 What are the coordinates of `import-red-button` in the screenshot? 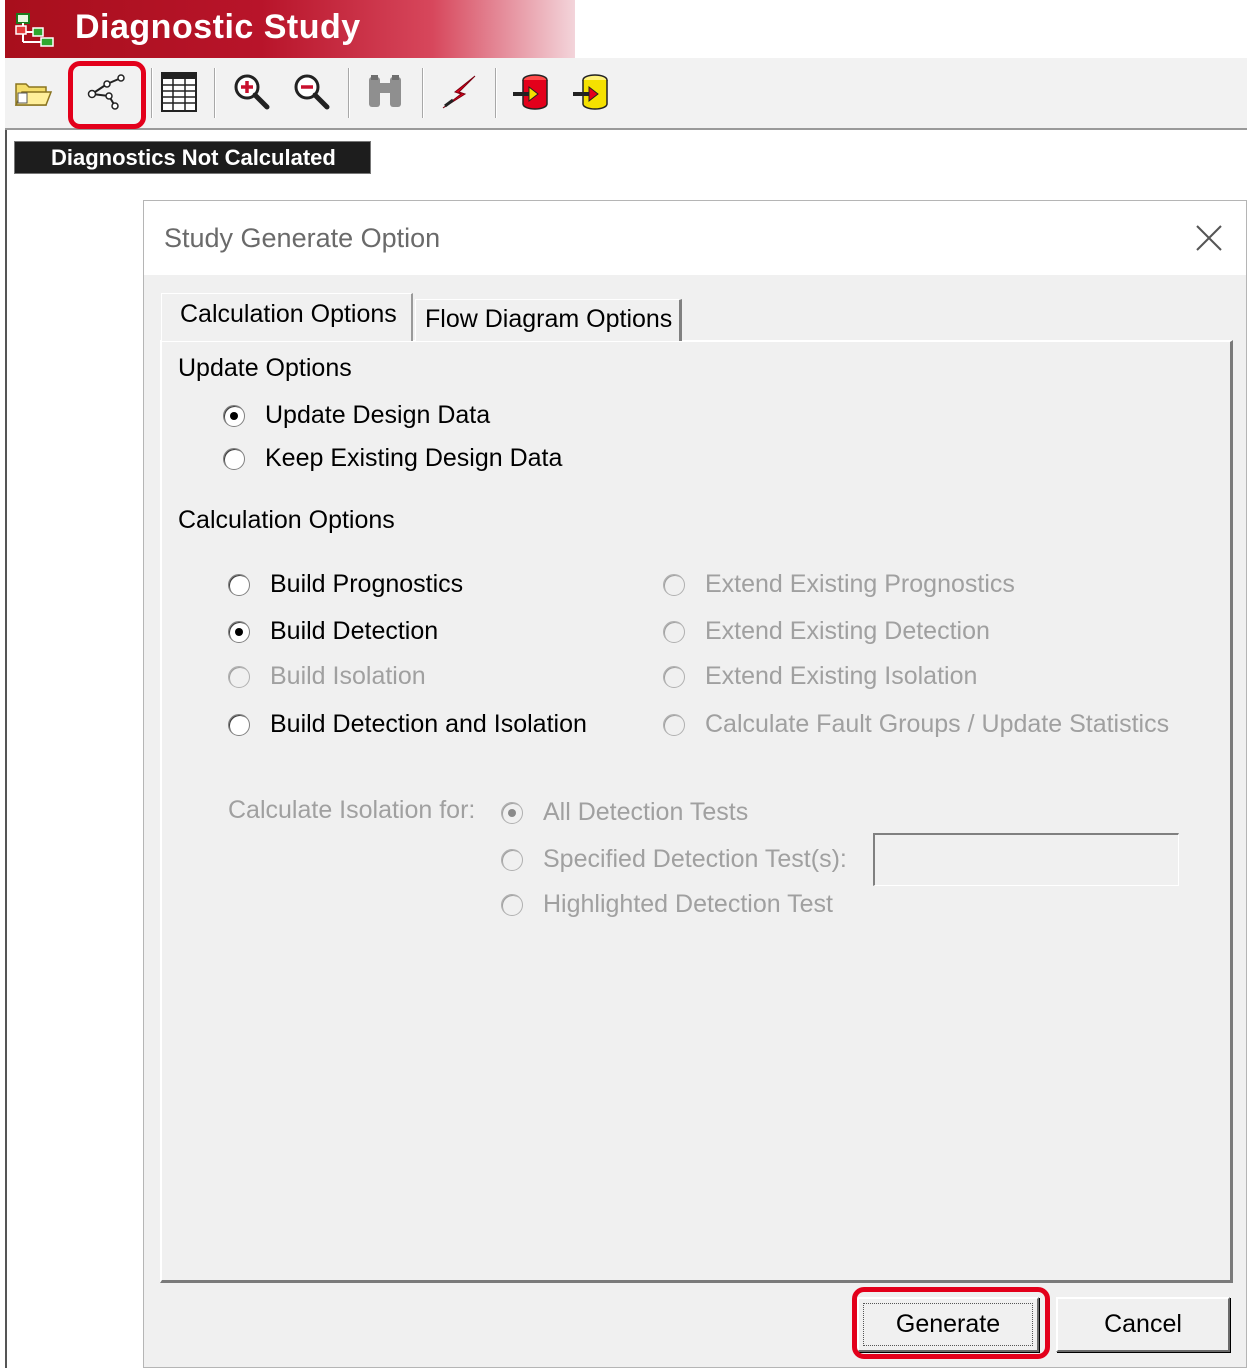 It's located at (531, 92).